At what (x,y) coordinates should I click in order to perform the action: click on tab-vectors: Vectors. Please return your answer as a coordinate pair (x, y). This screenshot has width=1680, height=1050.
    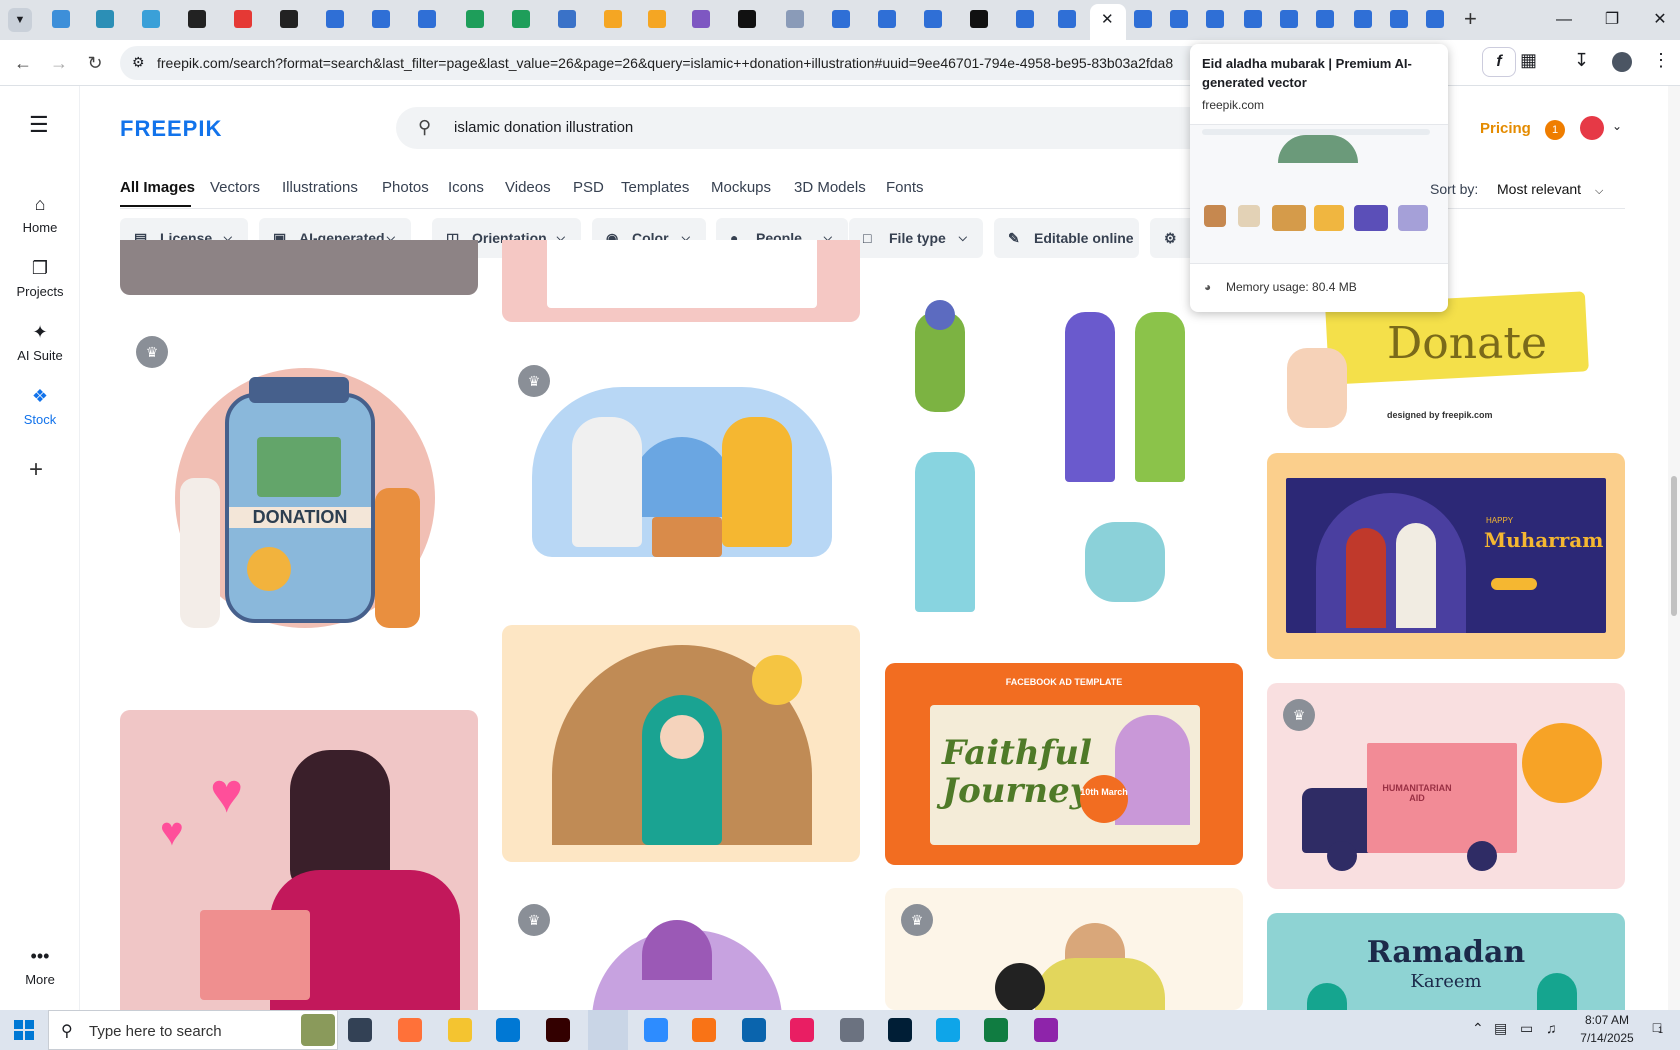
    Looking at the image, I should click on (235, 187).